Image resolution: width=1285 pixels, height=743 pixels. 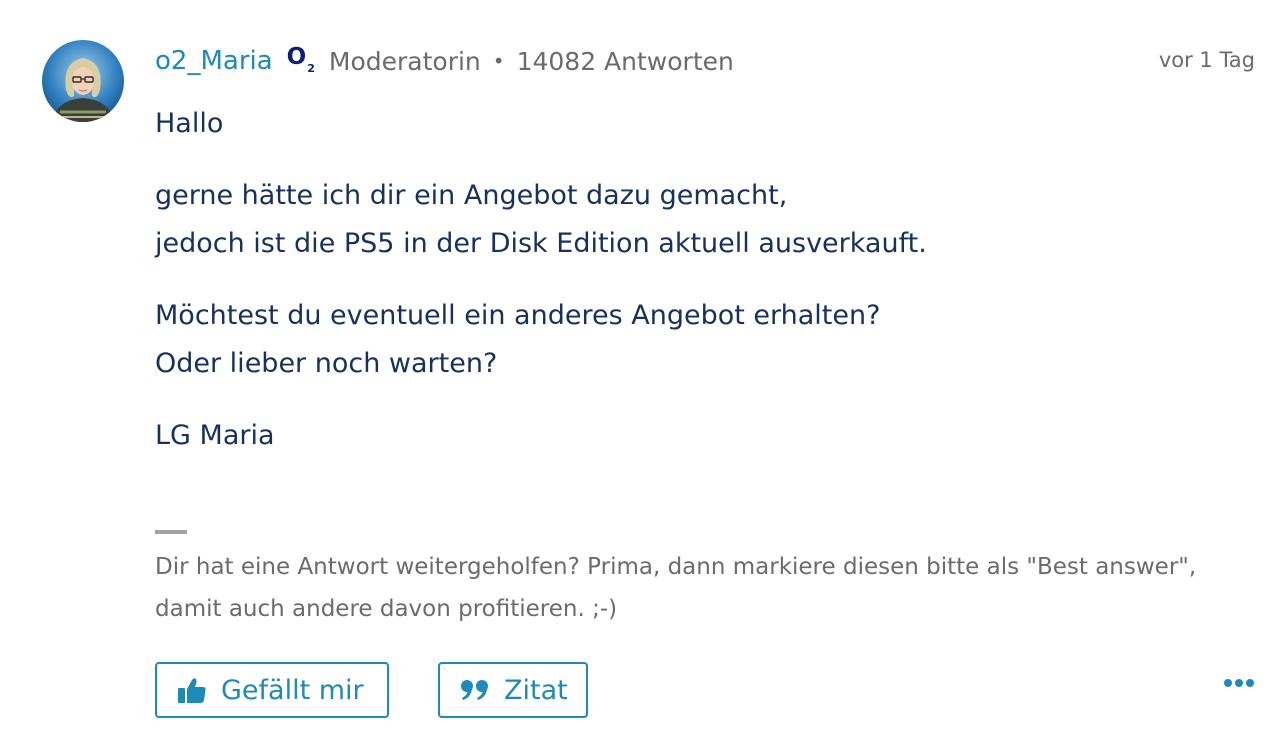 I want to click on signature-divider, so click(x=171, y=532).